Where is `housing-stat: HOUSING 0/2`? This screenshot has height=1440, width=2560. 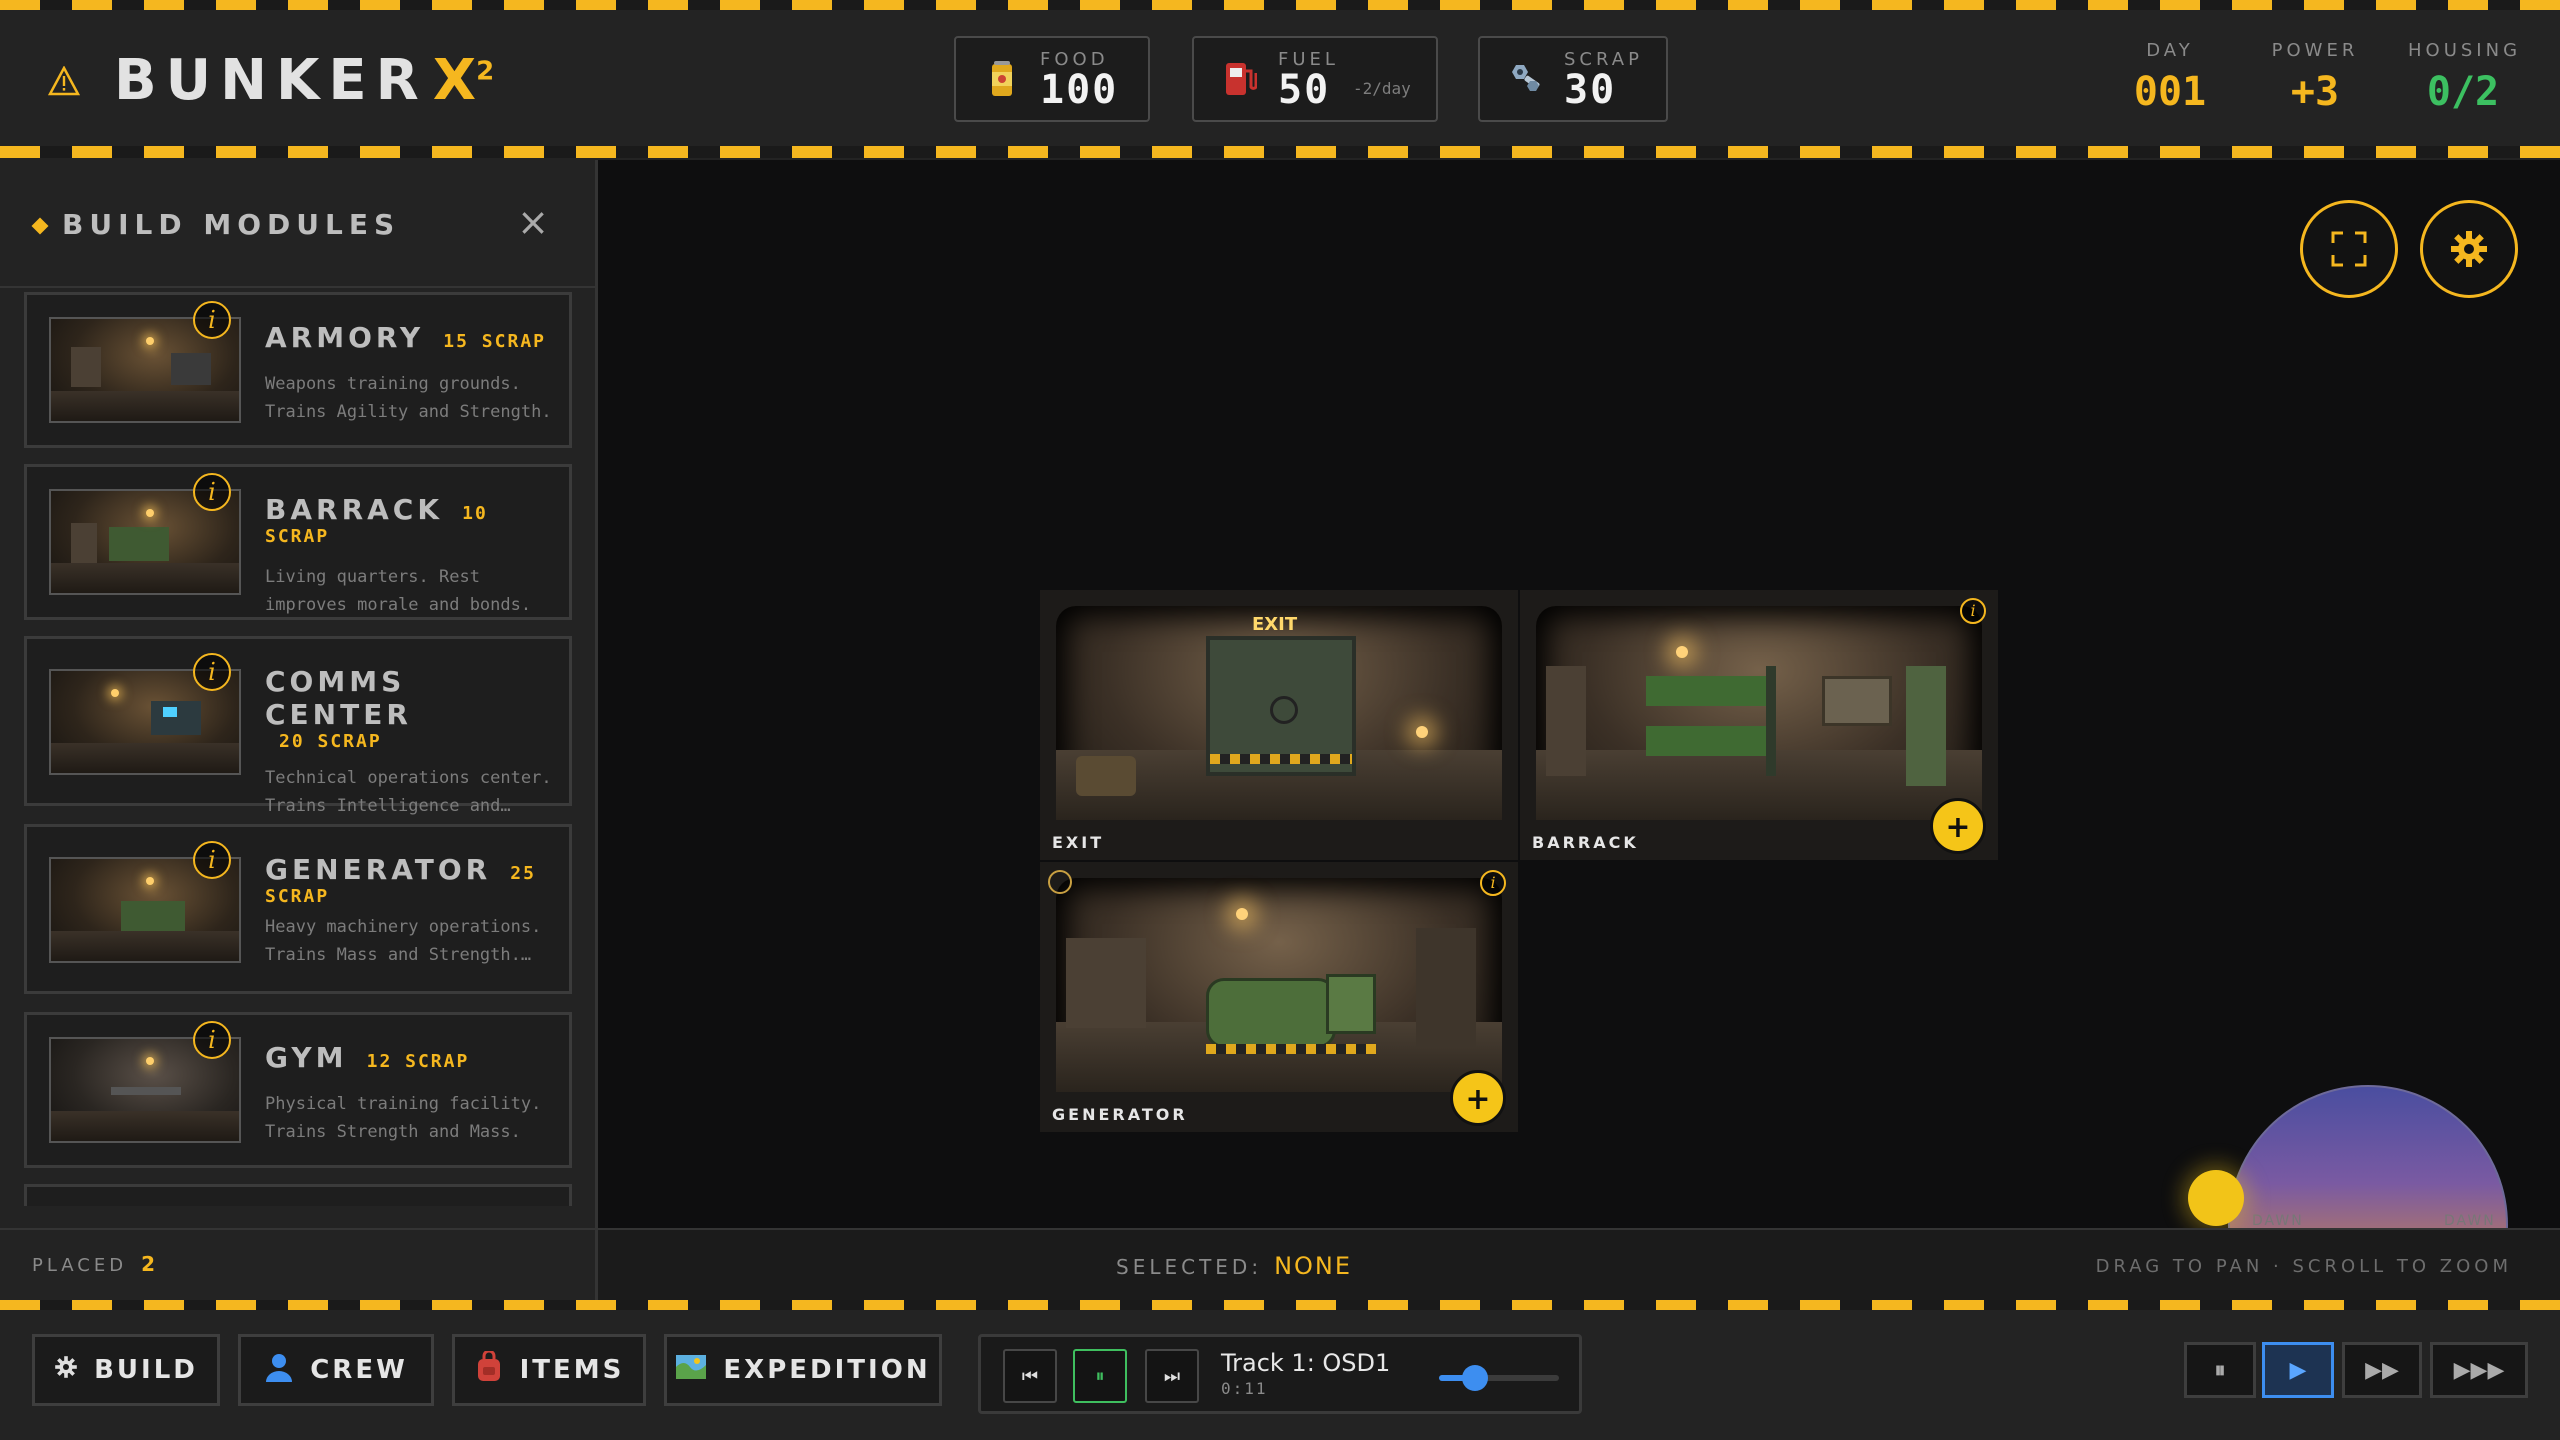
housing-stat: HOUSING 0/2 is located at coordinates (2463, 77).